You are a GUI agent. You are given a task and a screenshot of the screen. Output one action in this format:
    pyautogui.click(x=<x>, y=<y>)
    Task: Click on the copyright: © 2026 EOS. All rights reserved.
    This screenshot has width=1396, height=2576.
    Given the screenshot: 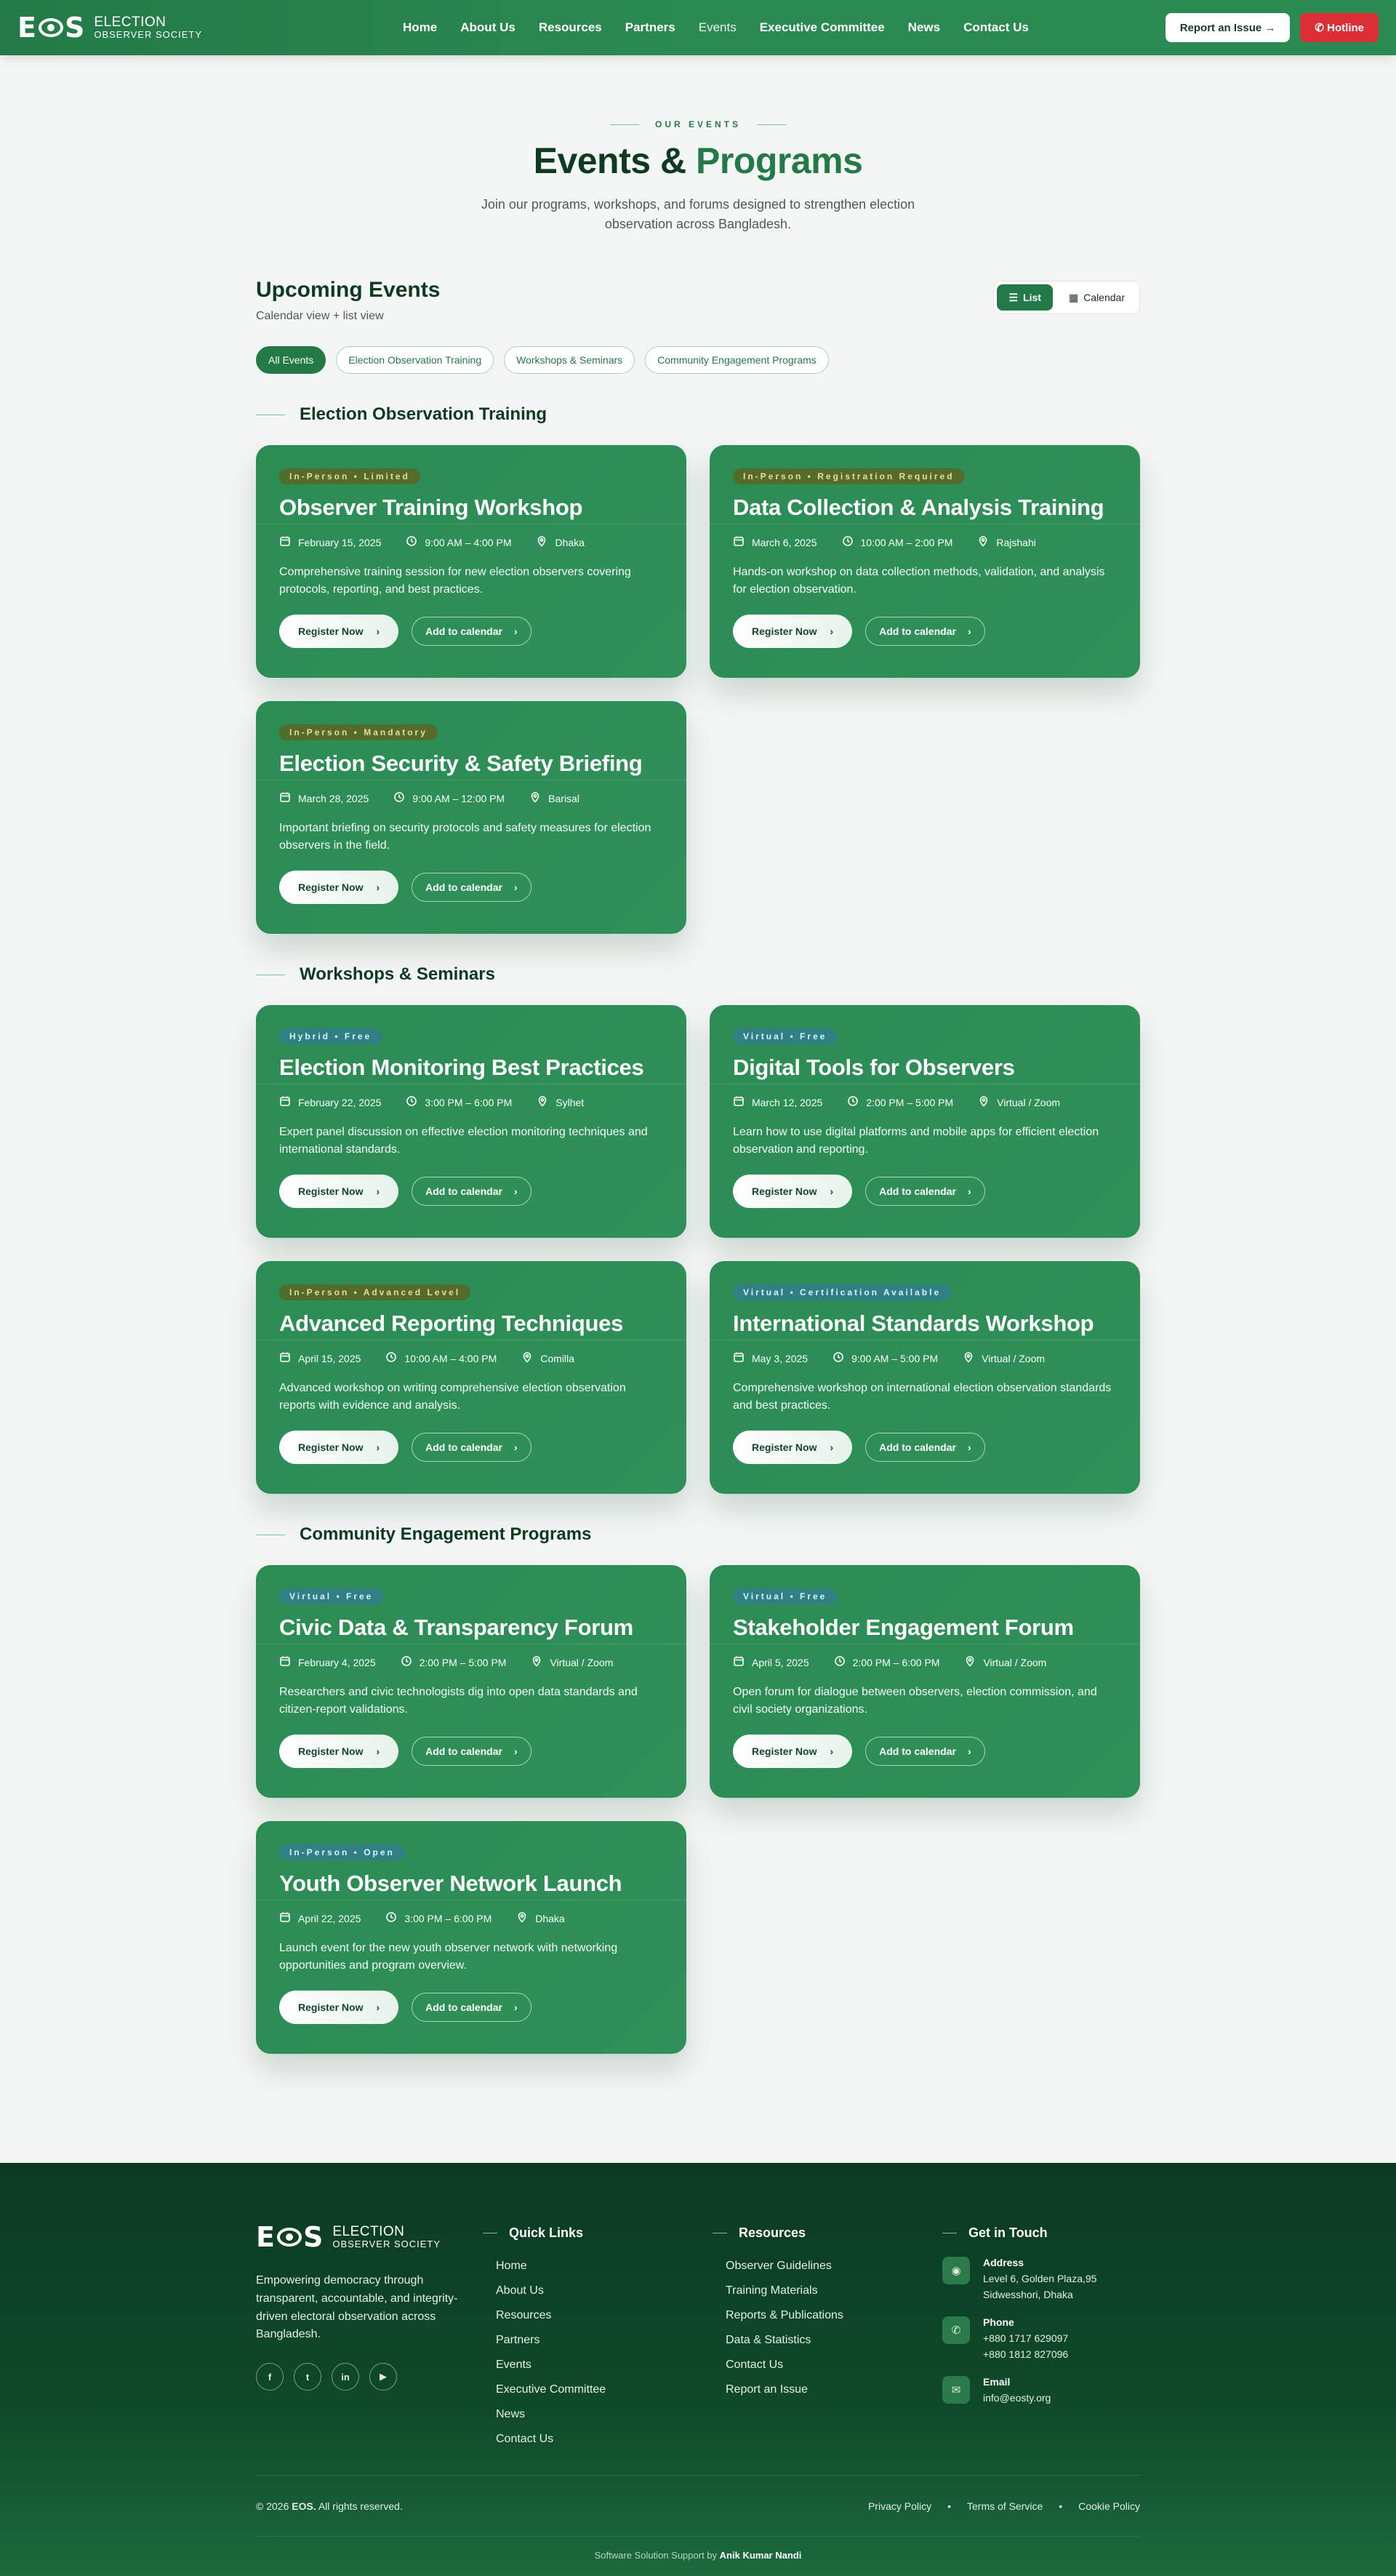 What is the action you would take?
    pyautogui.click(x=329, y=2506)
    